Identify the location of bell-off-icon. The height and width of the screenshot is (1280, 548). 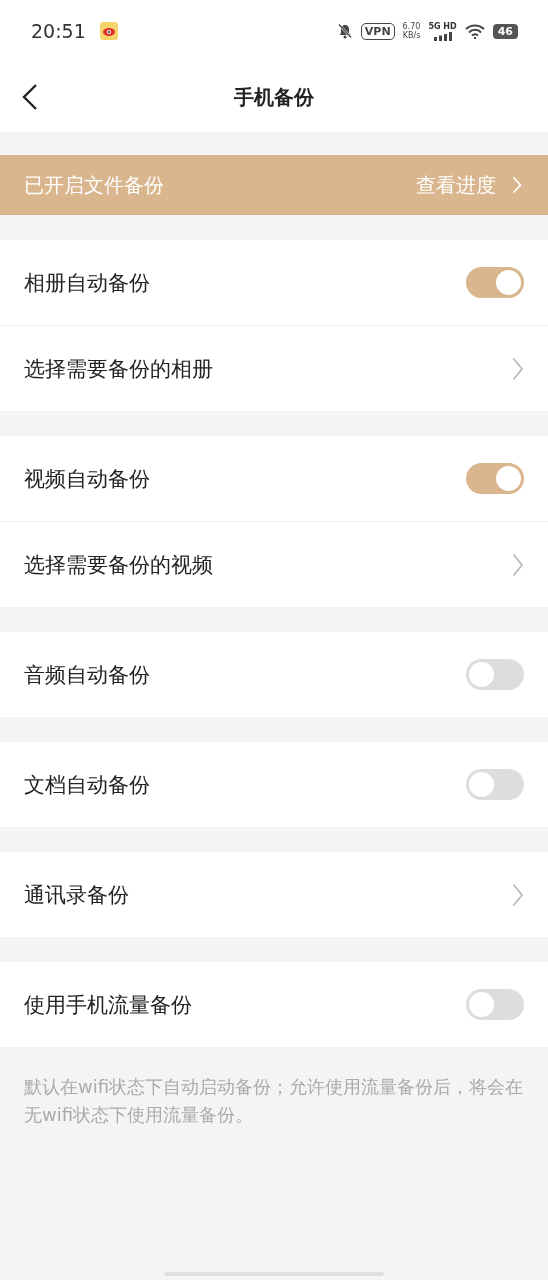
(344, 31).